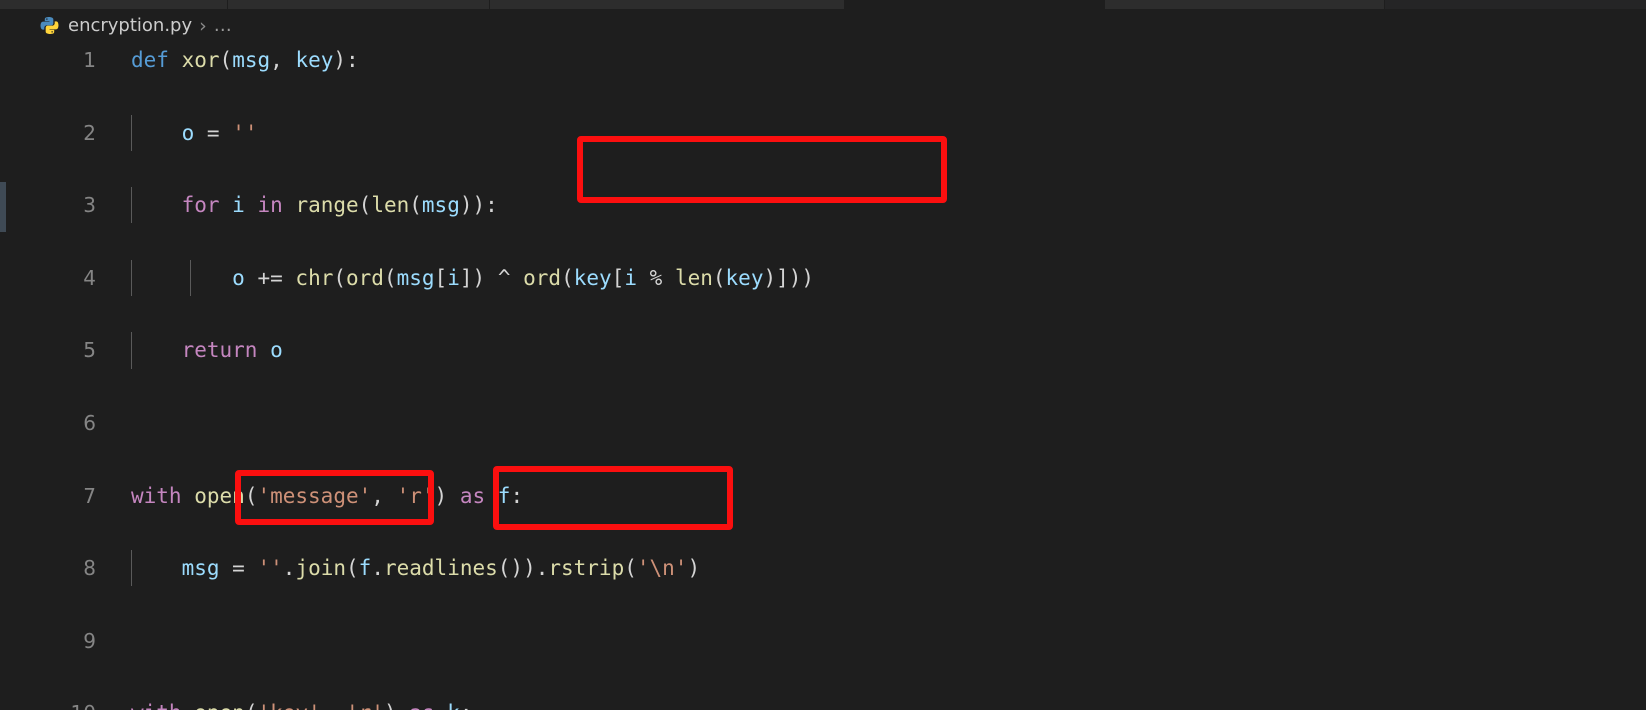 The width and height of the screenshot is (1646, 710). Describe the element at coordinates (823, 132) in the screenshot. I see `code-line: 2 o = ''` at that location.